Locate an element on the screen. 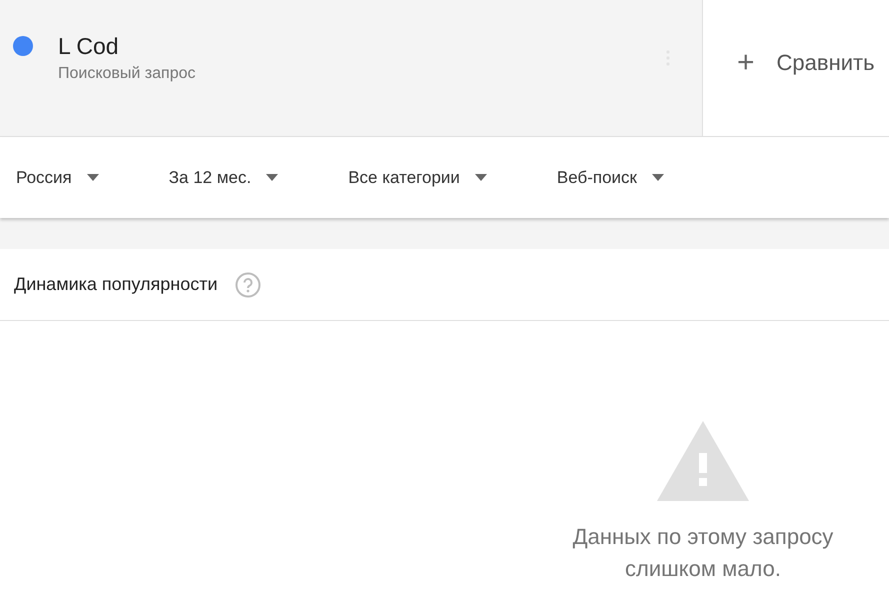 The width and height of the screenshot is (889, 600). empty-message: Данных по этому запросу слишком мало. is located at coordinates (703, 553).